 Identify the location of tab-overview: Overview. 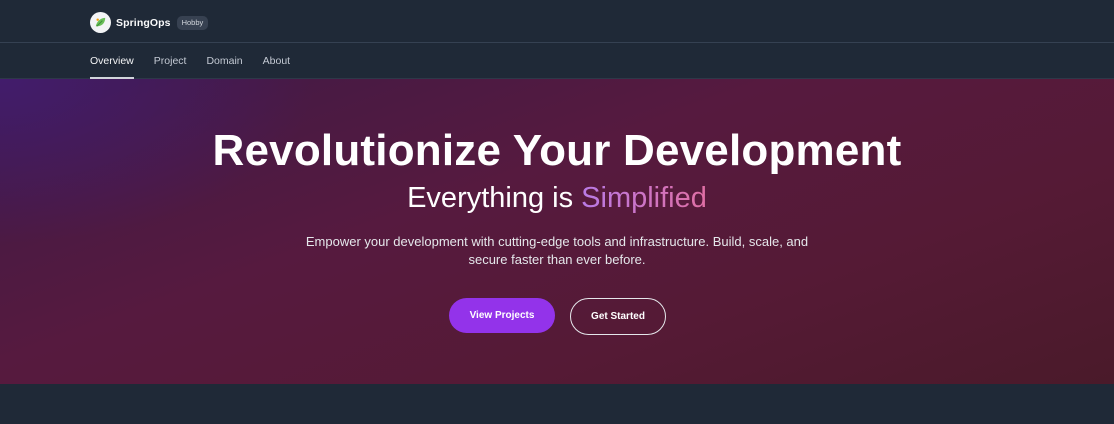
(112, 61).